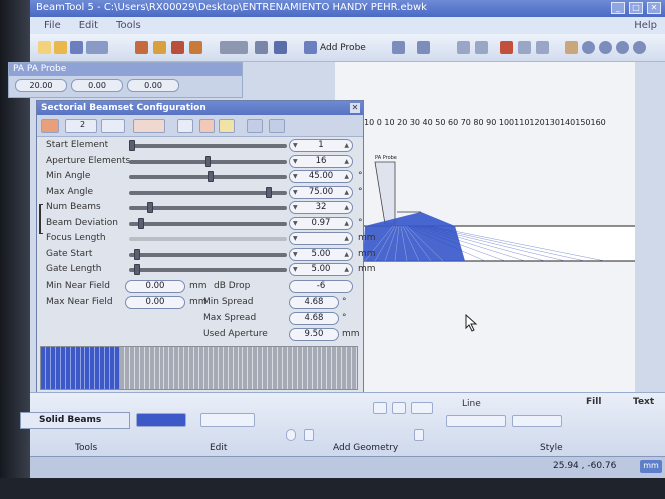 The image size is (665, 499). Describe the element at coordinates (399, 408) in the screenshot. I see `arc-tool-icon` at that location.